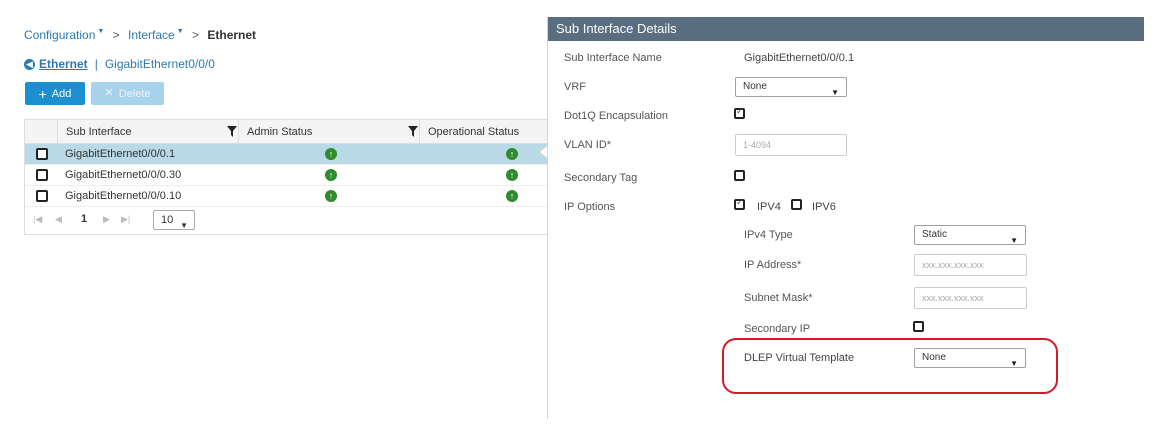  What do you see at coordinates (484, 132) in the screenshot?
I see `column-operational-status: Operational Status` at bounding box center [484, 132].